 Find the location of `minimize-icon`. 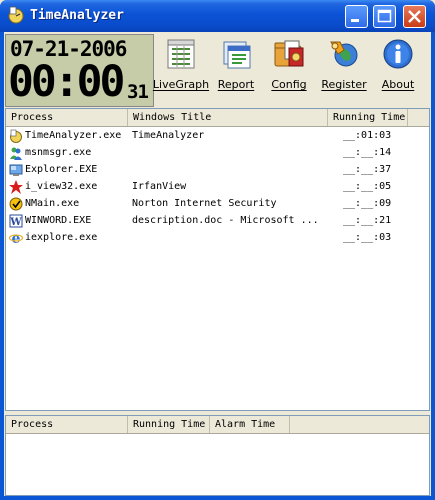

minimize-icon is located at coordinates (355, 20).